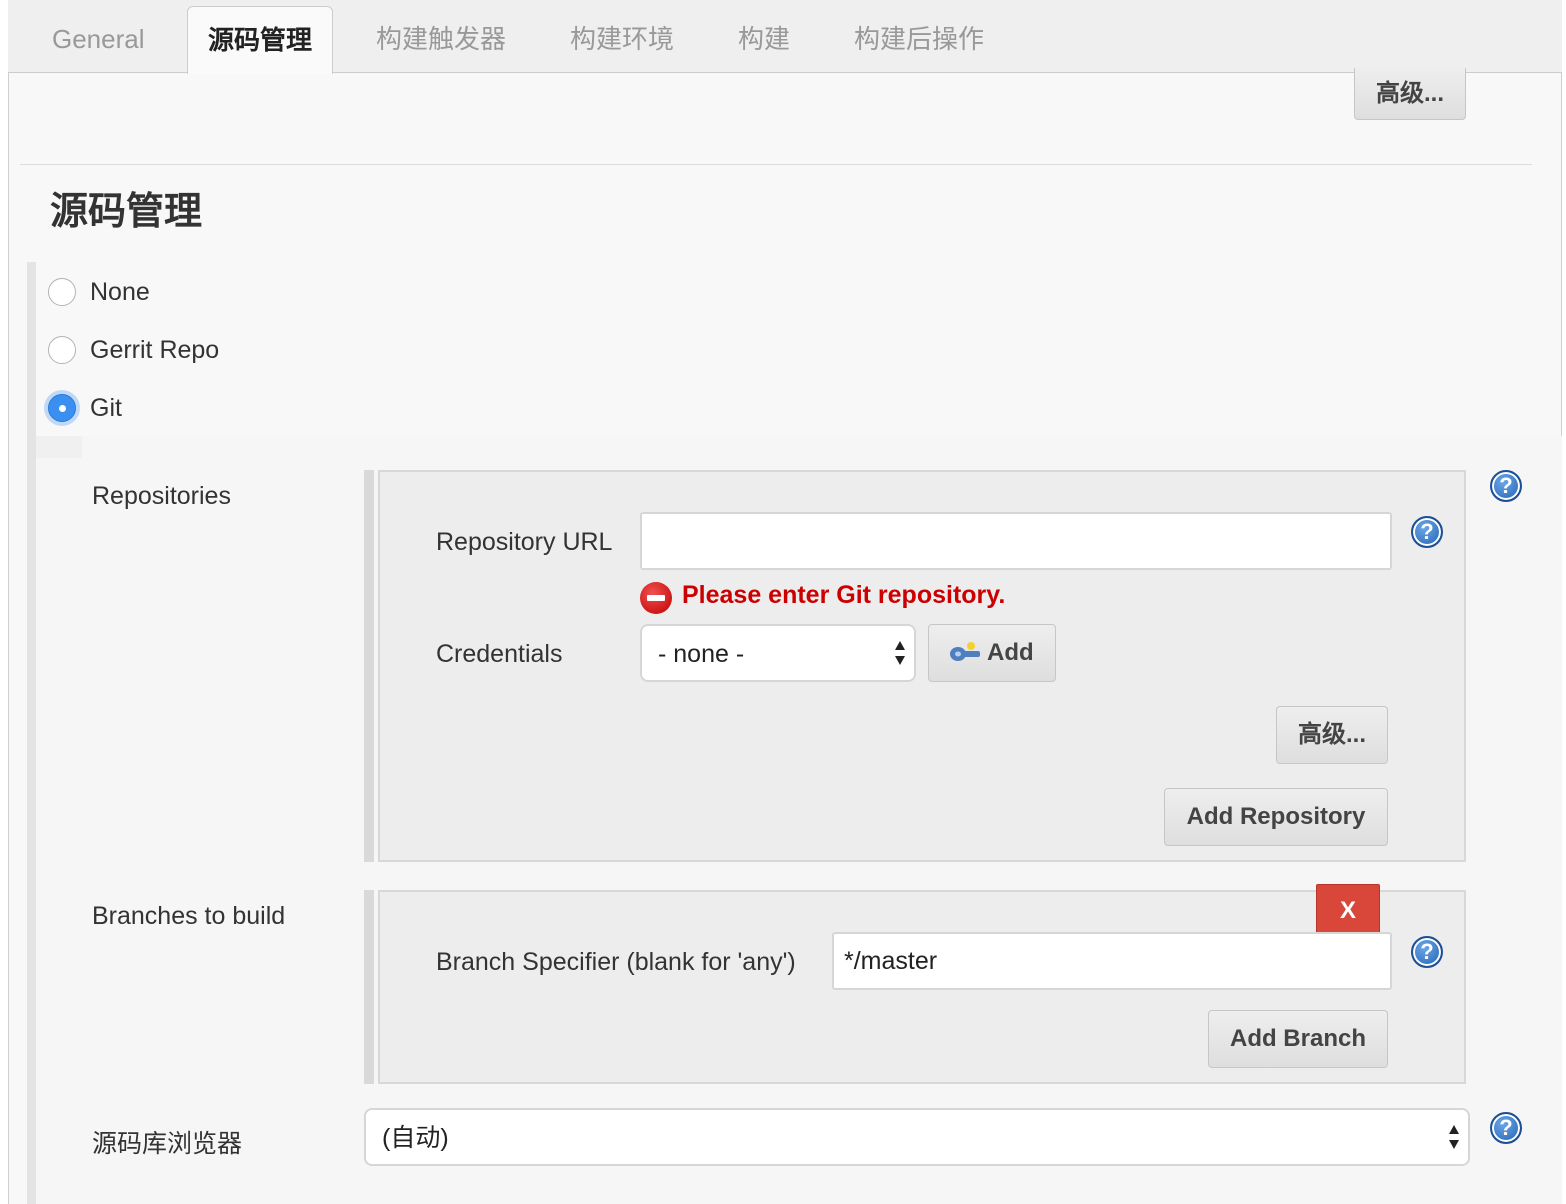 Image resolution: width=1566 pixels, height=1204 pixels. Describe the element at coordinates (1298, 1039) in the screenshot. I see `add-branch-button: Add Branch` at that location.